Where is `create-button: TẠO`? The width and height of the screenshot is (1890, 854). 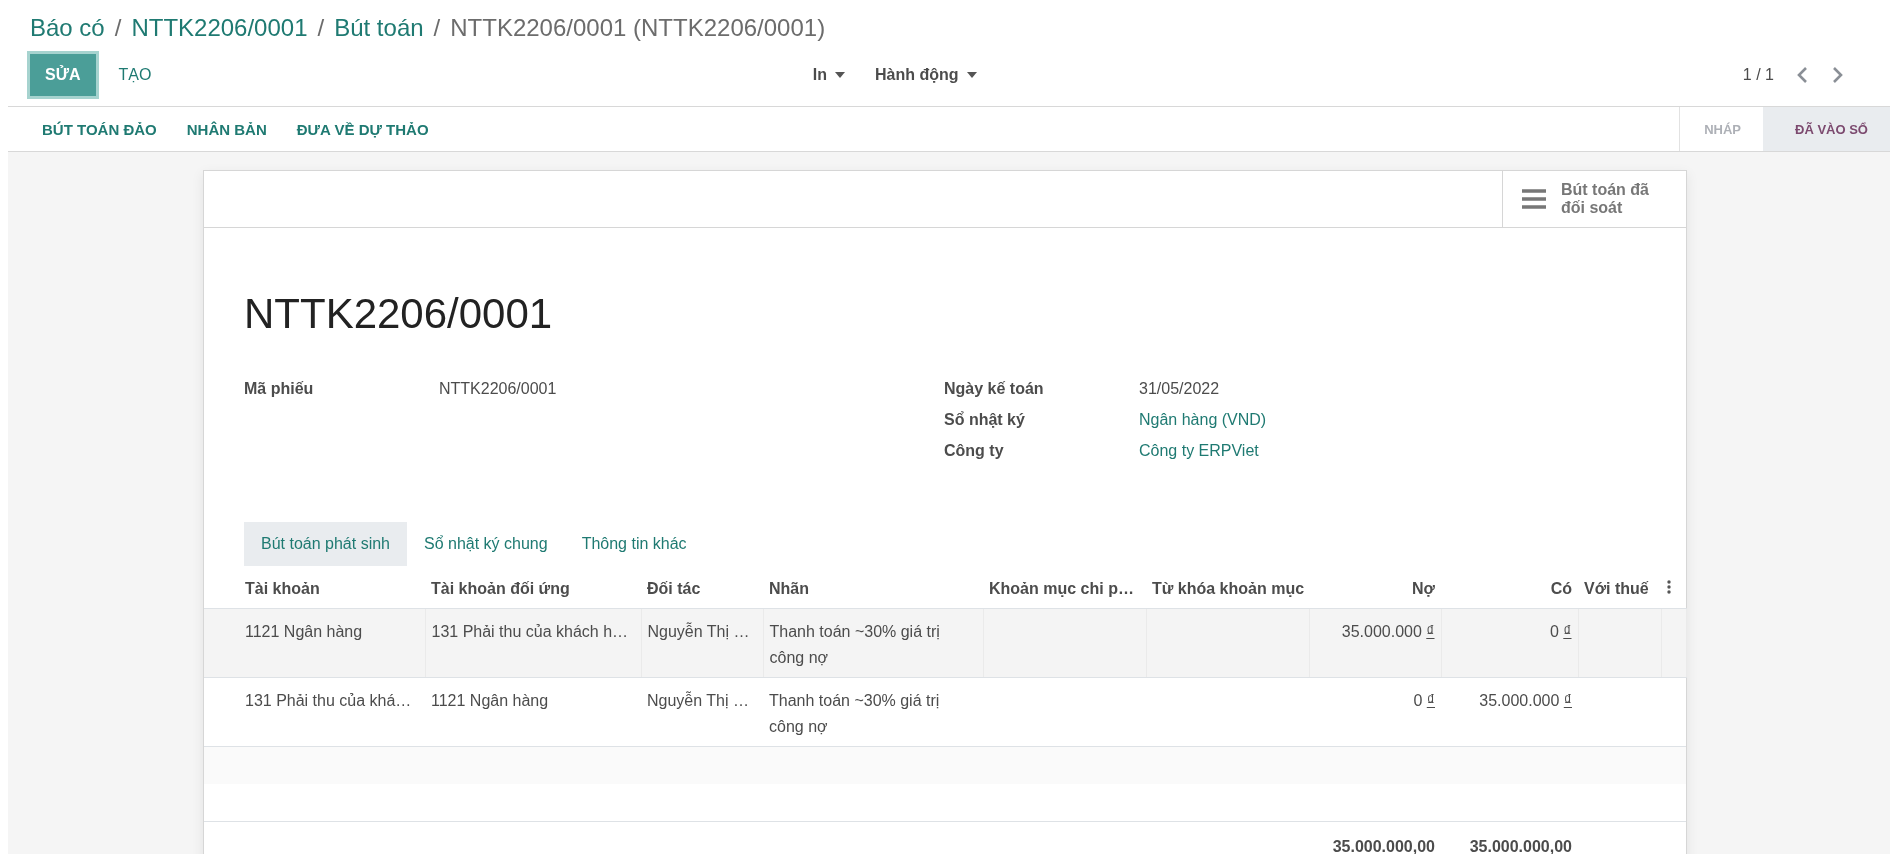
create-button: TẠO is located at coordinates (135, 75).